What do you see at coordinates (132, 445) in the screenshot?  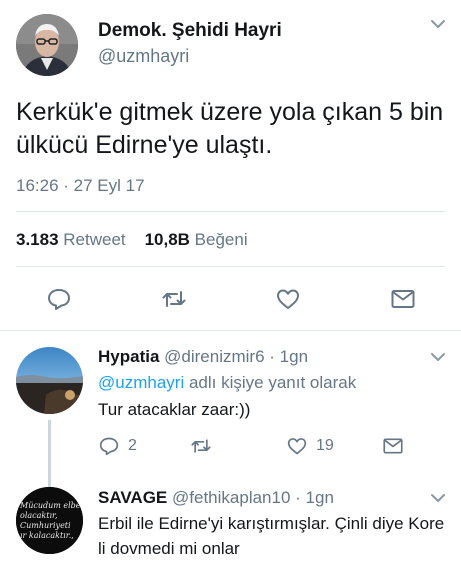 I see `reply-count: 2` at bounding box center [132, 445].